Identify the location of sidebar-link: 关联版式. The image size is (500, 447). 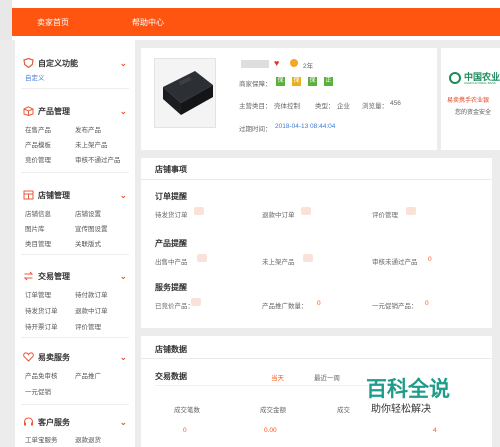
(88, 243).